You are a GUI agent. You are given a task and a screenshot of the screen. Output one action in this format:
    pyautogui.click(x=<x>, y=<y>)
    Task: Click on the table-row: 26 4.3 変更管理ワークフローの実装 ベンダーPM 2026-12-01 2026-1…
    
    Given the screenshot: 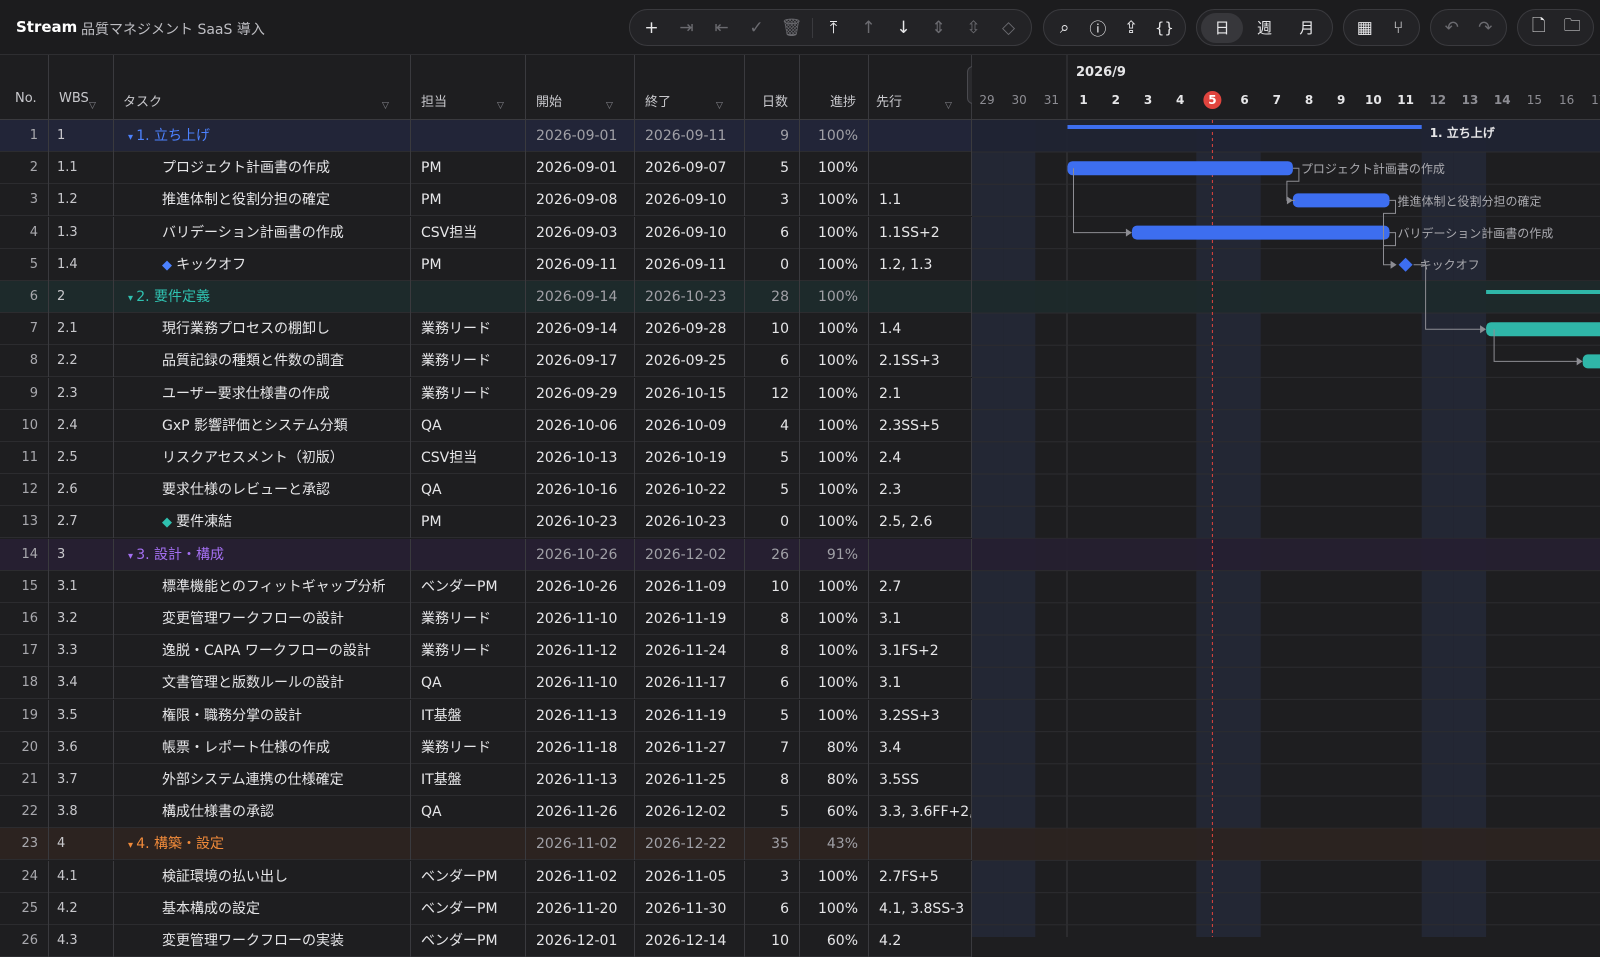 What is the action you would take?
    pyautogui.click(x=486, y=941)
    